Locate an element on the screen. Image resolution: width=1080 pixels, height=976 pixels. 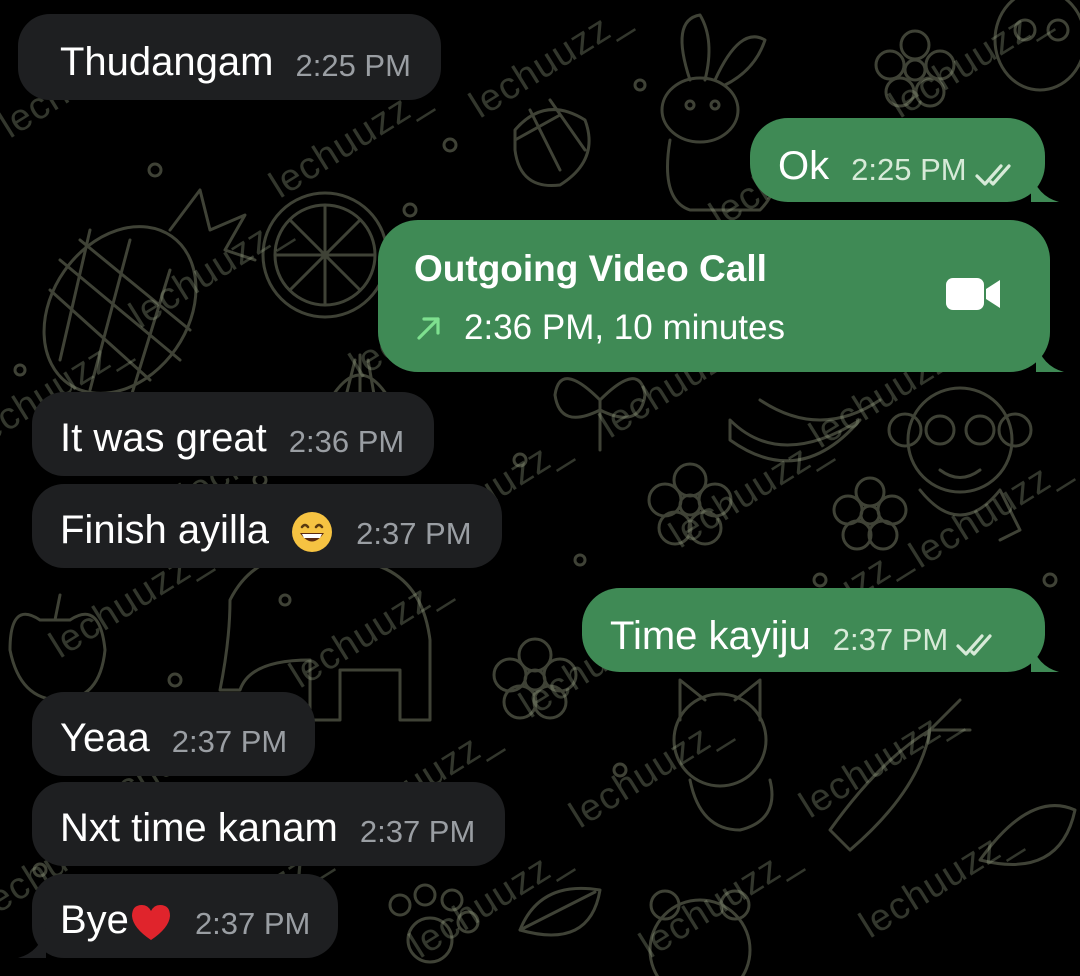
call-title: Outgoing Video Call is located at coordinates (590, 268).